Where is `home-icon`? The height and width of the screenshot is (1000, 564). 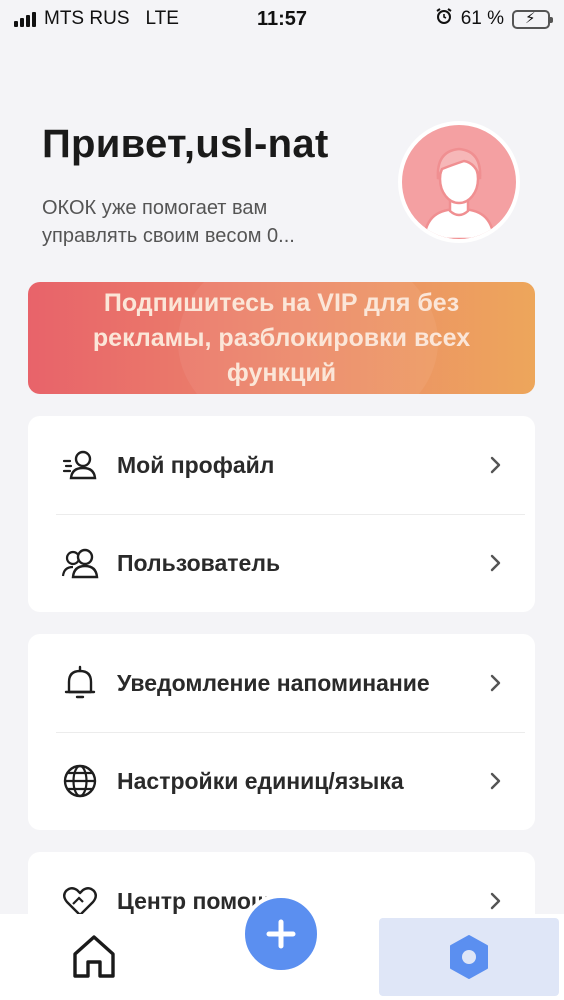
home-icon is located at coordinates (94, 956).